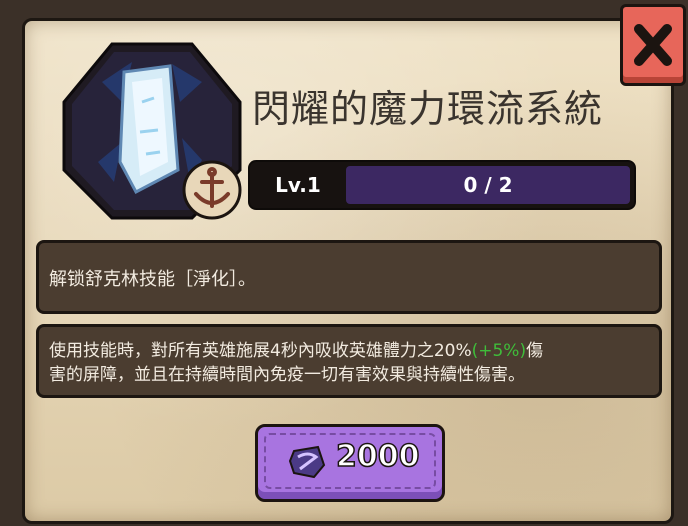  Describe the element at coordinates (377, 456) in the screenshot. I see `cost-value: 2000` at that location.